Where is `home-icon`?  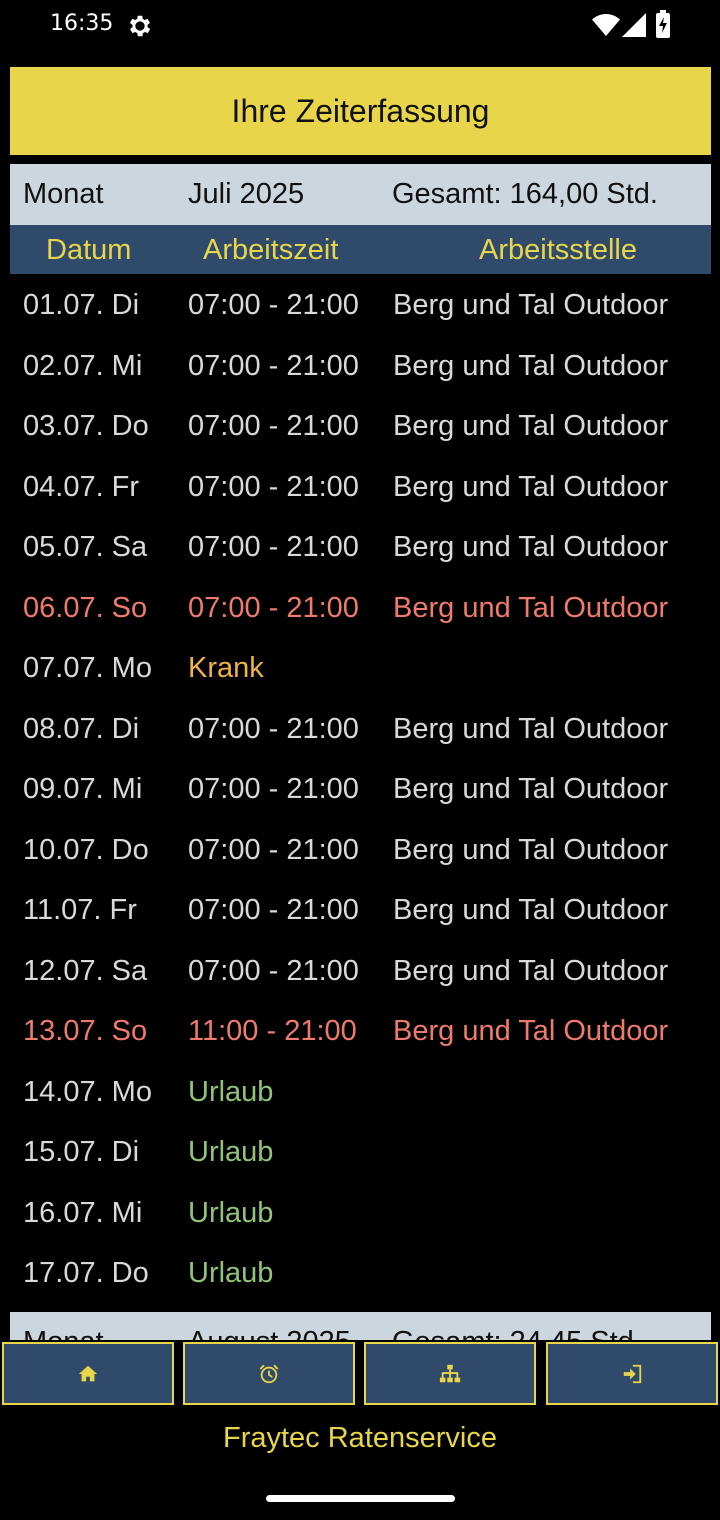
home-icon is located at coordinates (88, 1373).